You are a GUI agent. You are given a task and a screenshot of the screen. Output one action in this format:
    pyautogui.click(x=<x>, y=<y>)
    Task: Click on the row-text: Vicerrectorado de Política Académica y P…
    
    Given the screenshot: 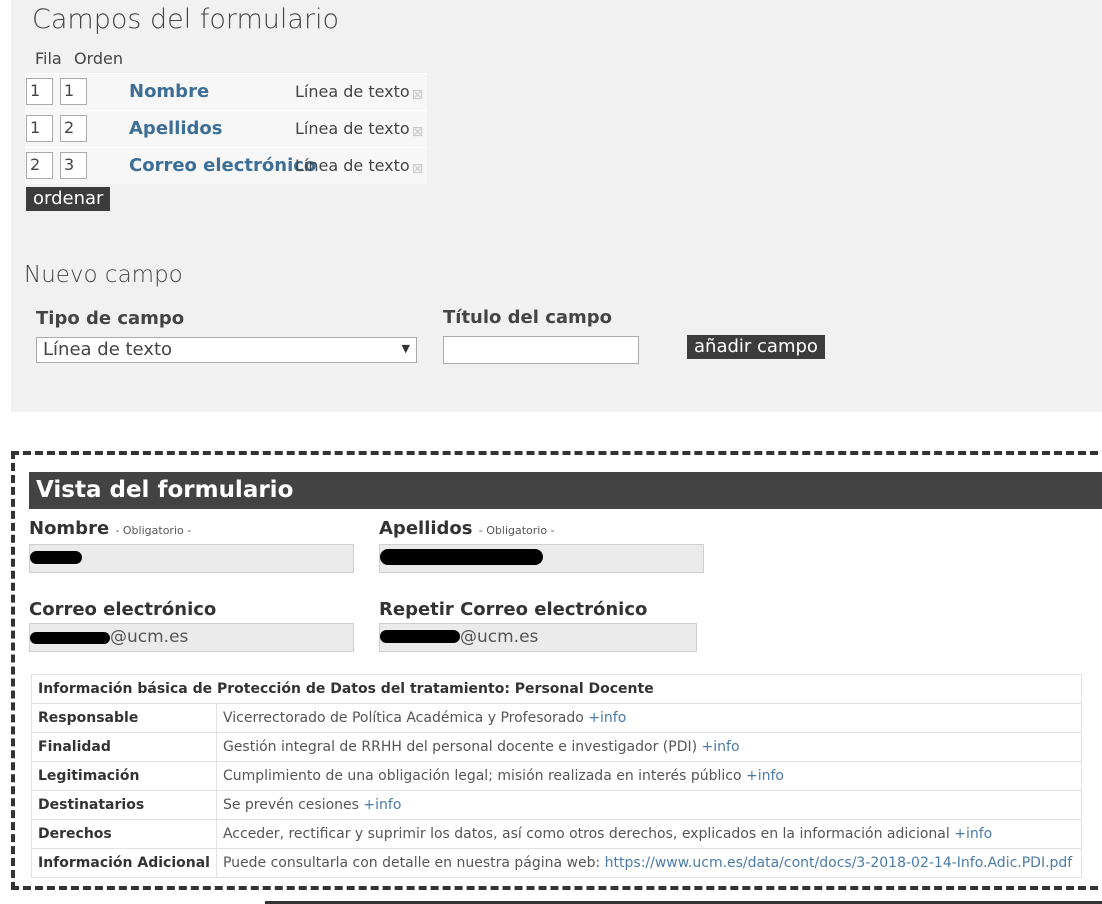 What is the action you would take?
    pyautogui.click(x=403, y=718)
    